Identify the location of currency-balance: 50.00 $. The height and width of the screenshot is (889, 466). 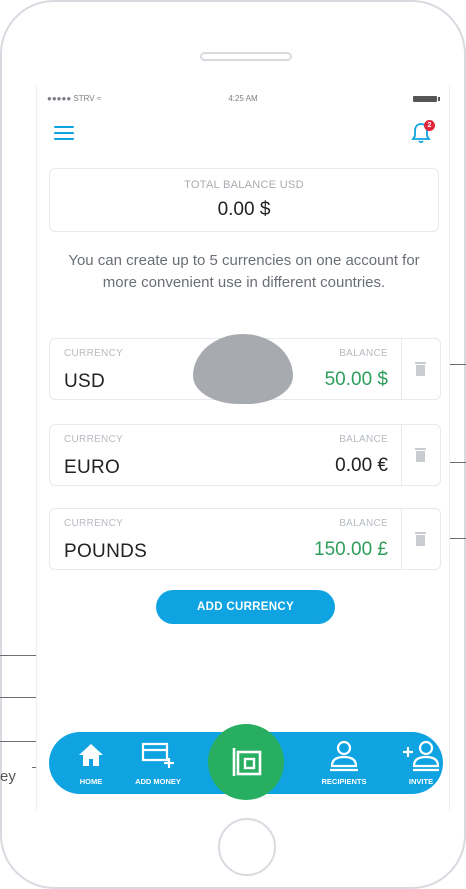
(356, 379).